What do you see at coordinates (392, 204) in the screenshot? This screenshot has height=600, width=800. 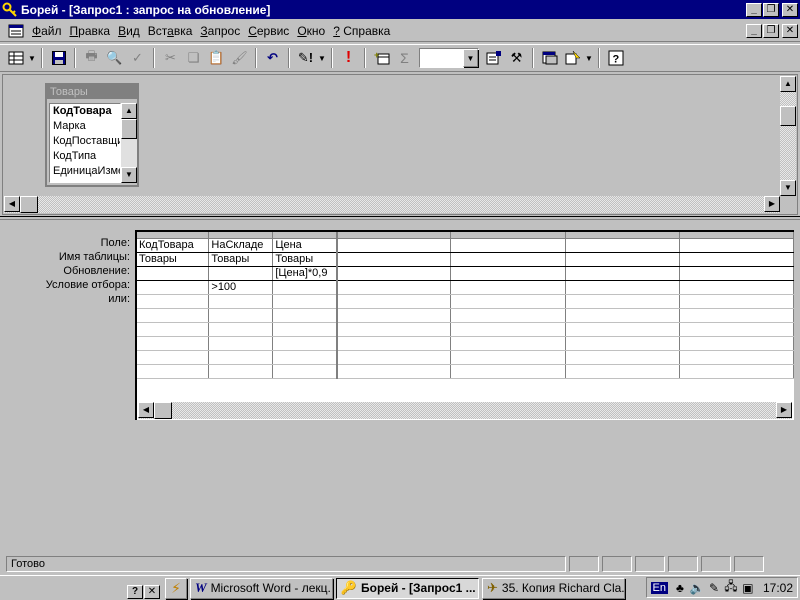 I see `tables-pane-hscroll: ◀ ▶` at bounding box center [392, 204].